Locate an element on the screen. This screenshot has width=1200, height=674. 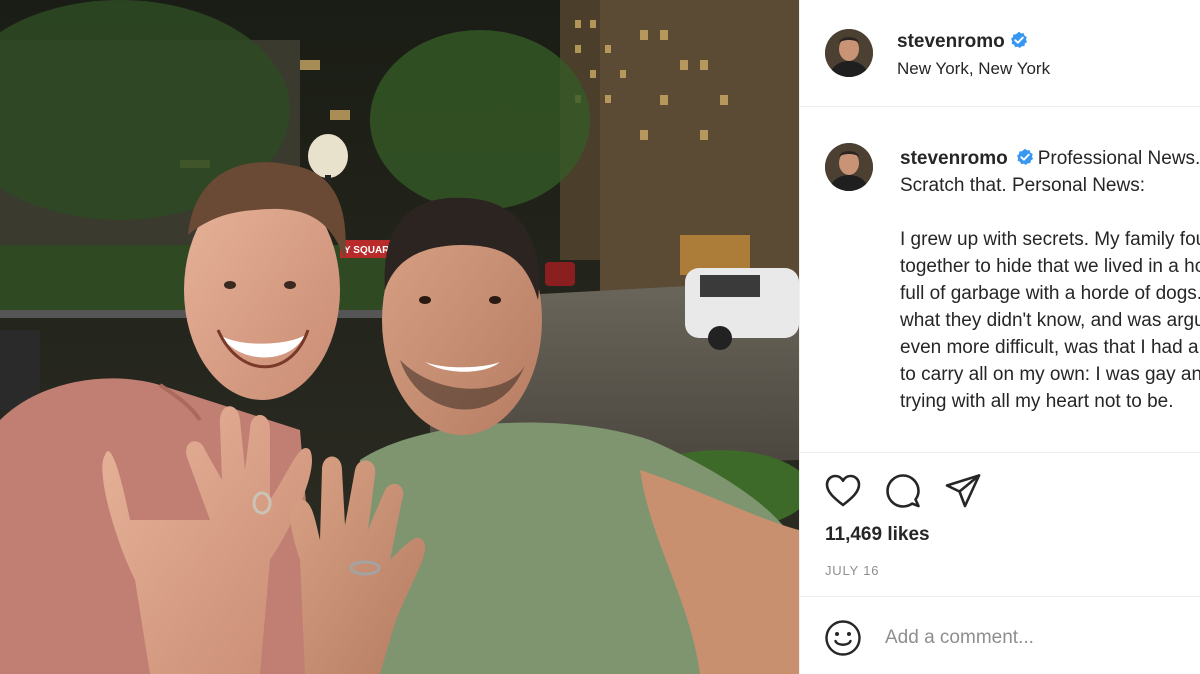
add-comment-bar is located at coordinates (1000, 635).